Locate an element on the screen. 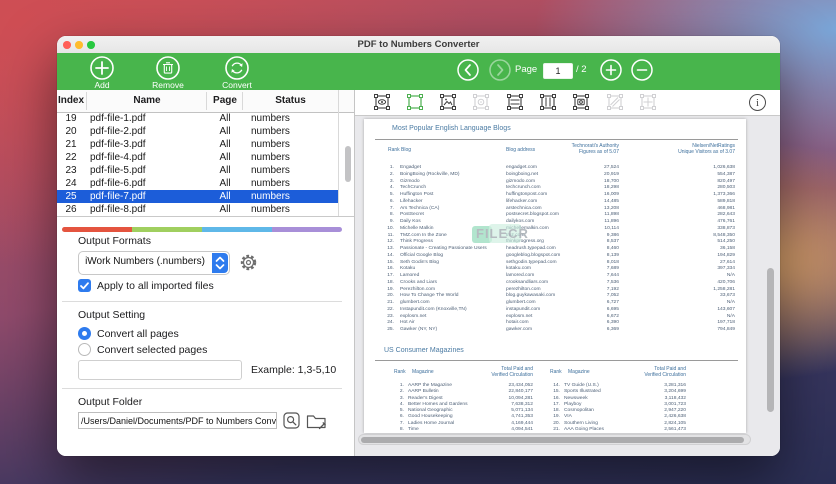  blog-row: 9. Daily Kos dailykos.com 11,896 476,761 is located at coordinates (562, 221).